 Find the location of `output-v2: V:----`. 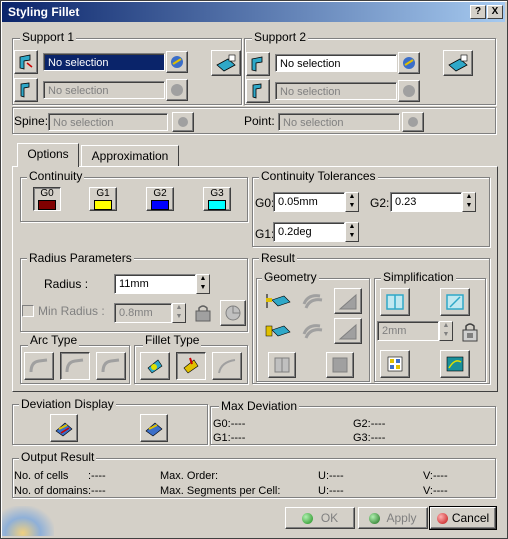

output-v2: V:---- is located at coordinates (435, 491).